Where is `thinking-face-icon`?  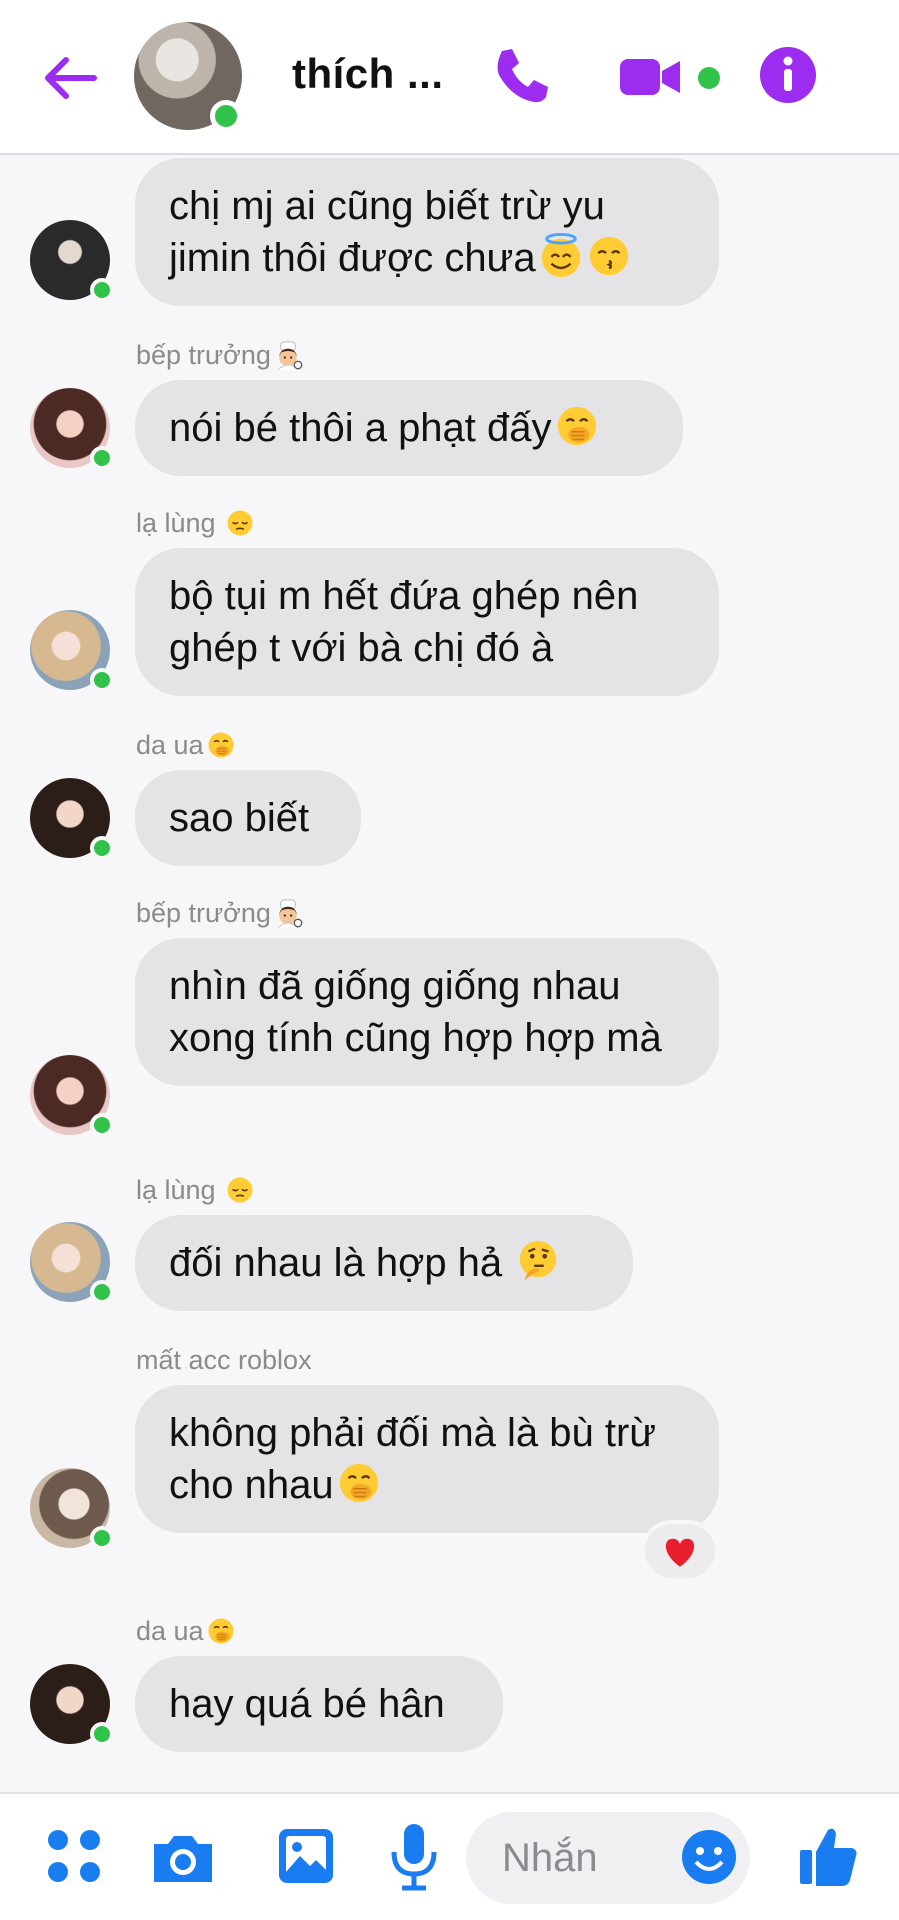
thinking-face-icon is located at coordinates (538, 1260).